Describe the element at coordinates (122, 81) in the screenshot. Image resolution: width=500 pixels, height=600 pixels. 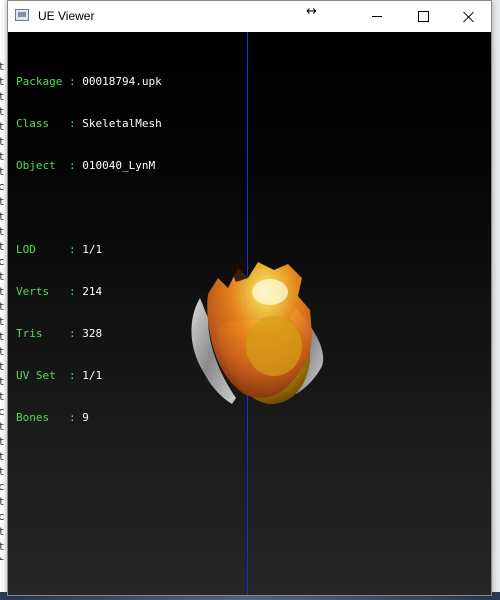
I see `info-value: 00018794.upk` at that location.